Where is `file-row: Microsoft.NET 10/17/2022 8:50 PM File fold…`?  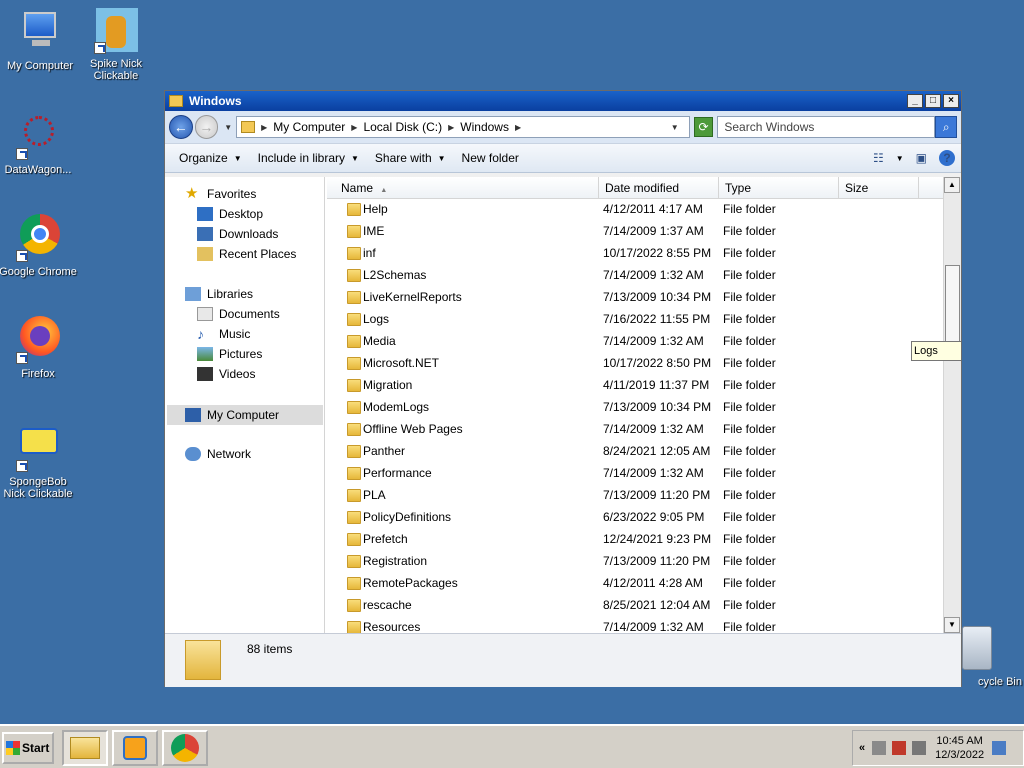
file-row: Microsoft.NET 10/17/2022 8:50 PM File fold… is located at coordinates (635, 364).